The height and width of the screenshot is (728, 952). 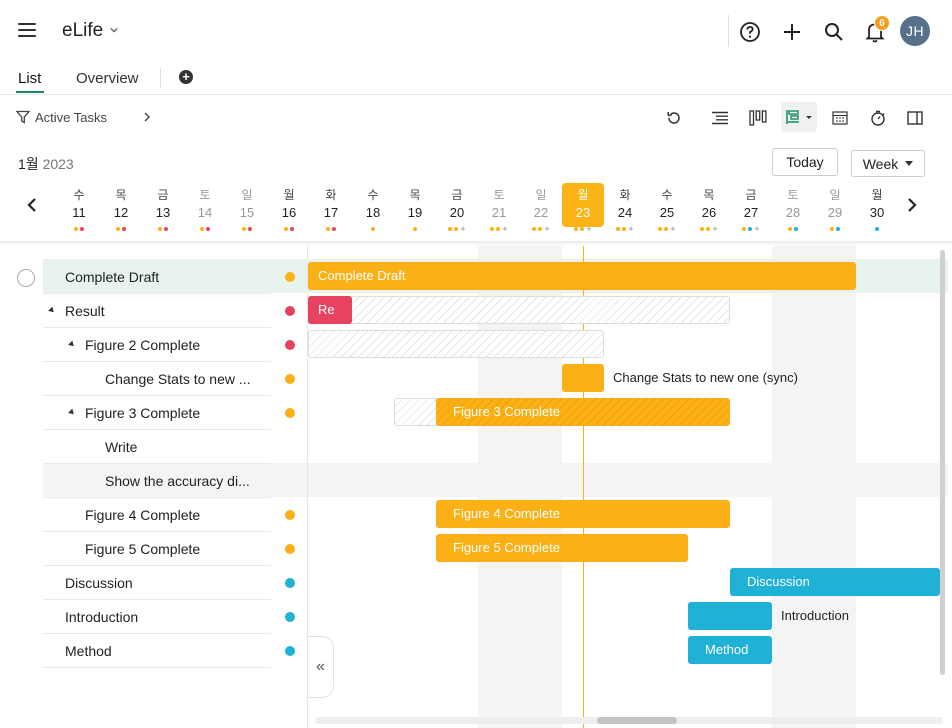 What do you see at coordinates (709, 205) in the screenshot?
I see `date-cell: 목 26` at bounding box center [709, 205].